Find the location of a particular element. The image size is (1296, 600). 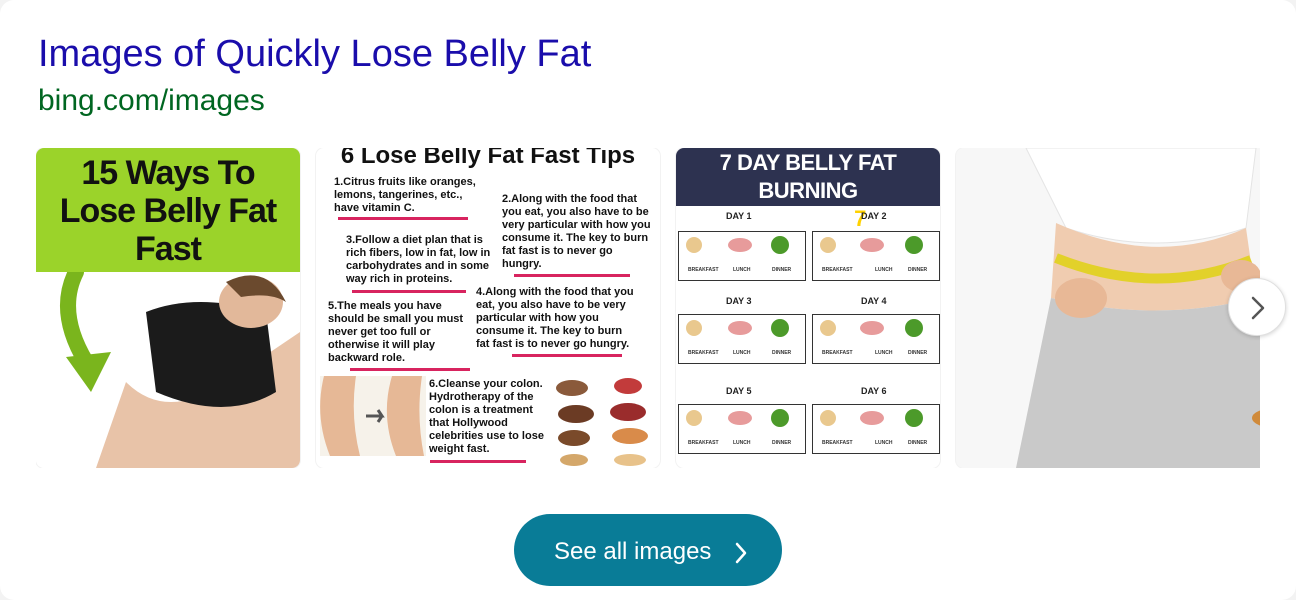

source-url: bing.com/images is located at coordinates (151, 100).